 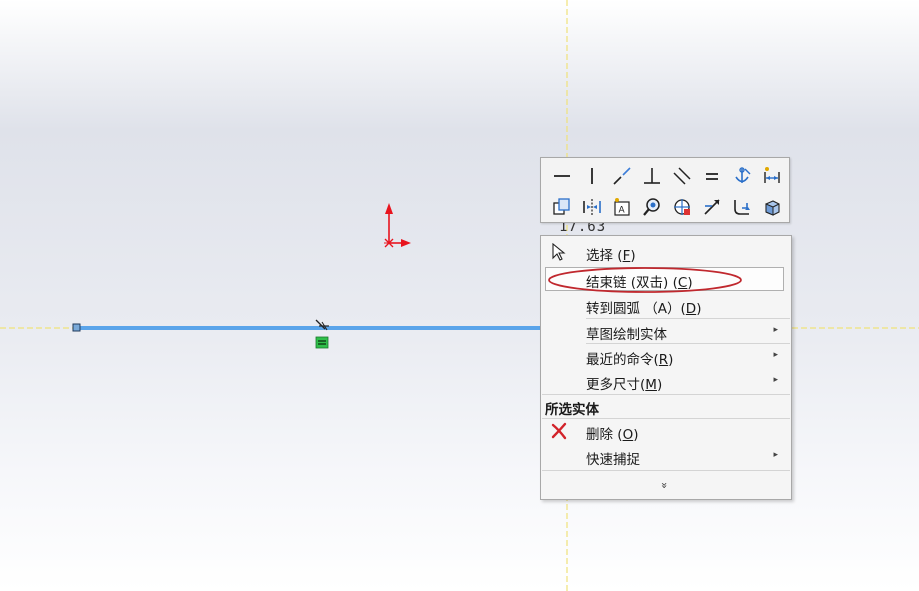 What do you see at coordinates (665, 190) in the screenshot?
I see `context-toolbar: A` at bounding box center [665, 190].